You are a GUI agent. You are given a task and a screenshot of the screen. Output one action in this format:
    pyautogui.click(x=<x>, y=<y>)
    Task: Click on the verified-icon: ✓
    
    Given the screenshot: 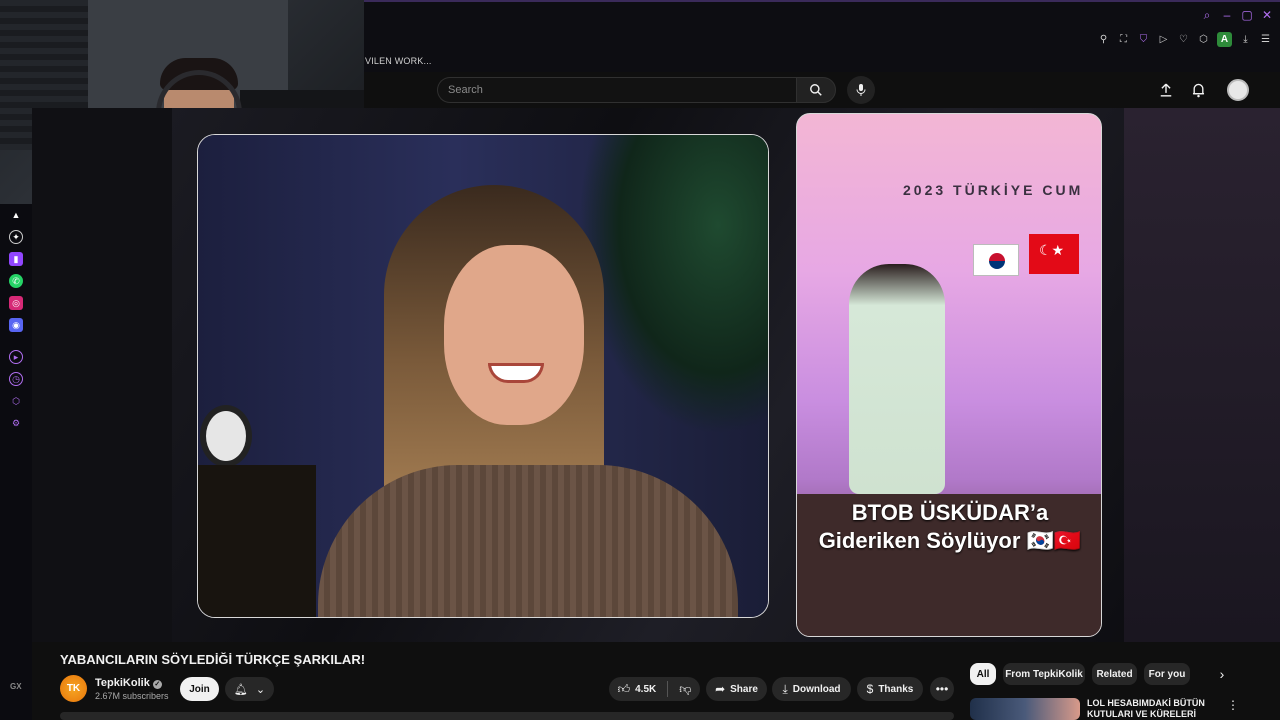 What is the action you would take?
    pyautogui.click(x=157, y=684)
    